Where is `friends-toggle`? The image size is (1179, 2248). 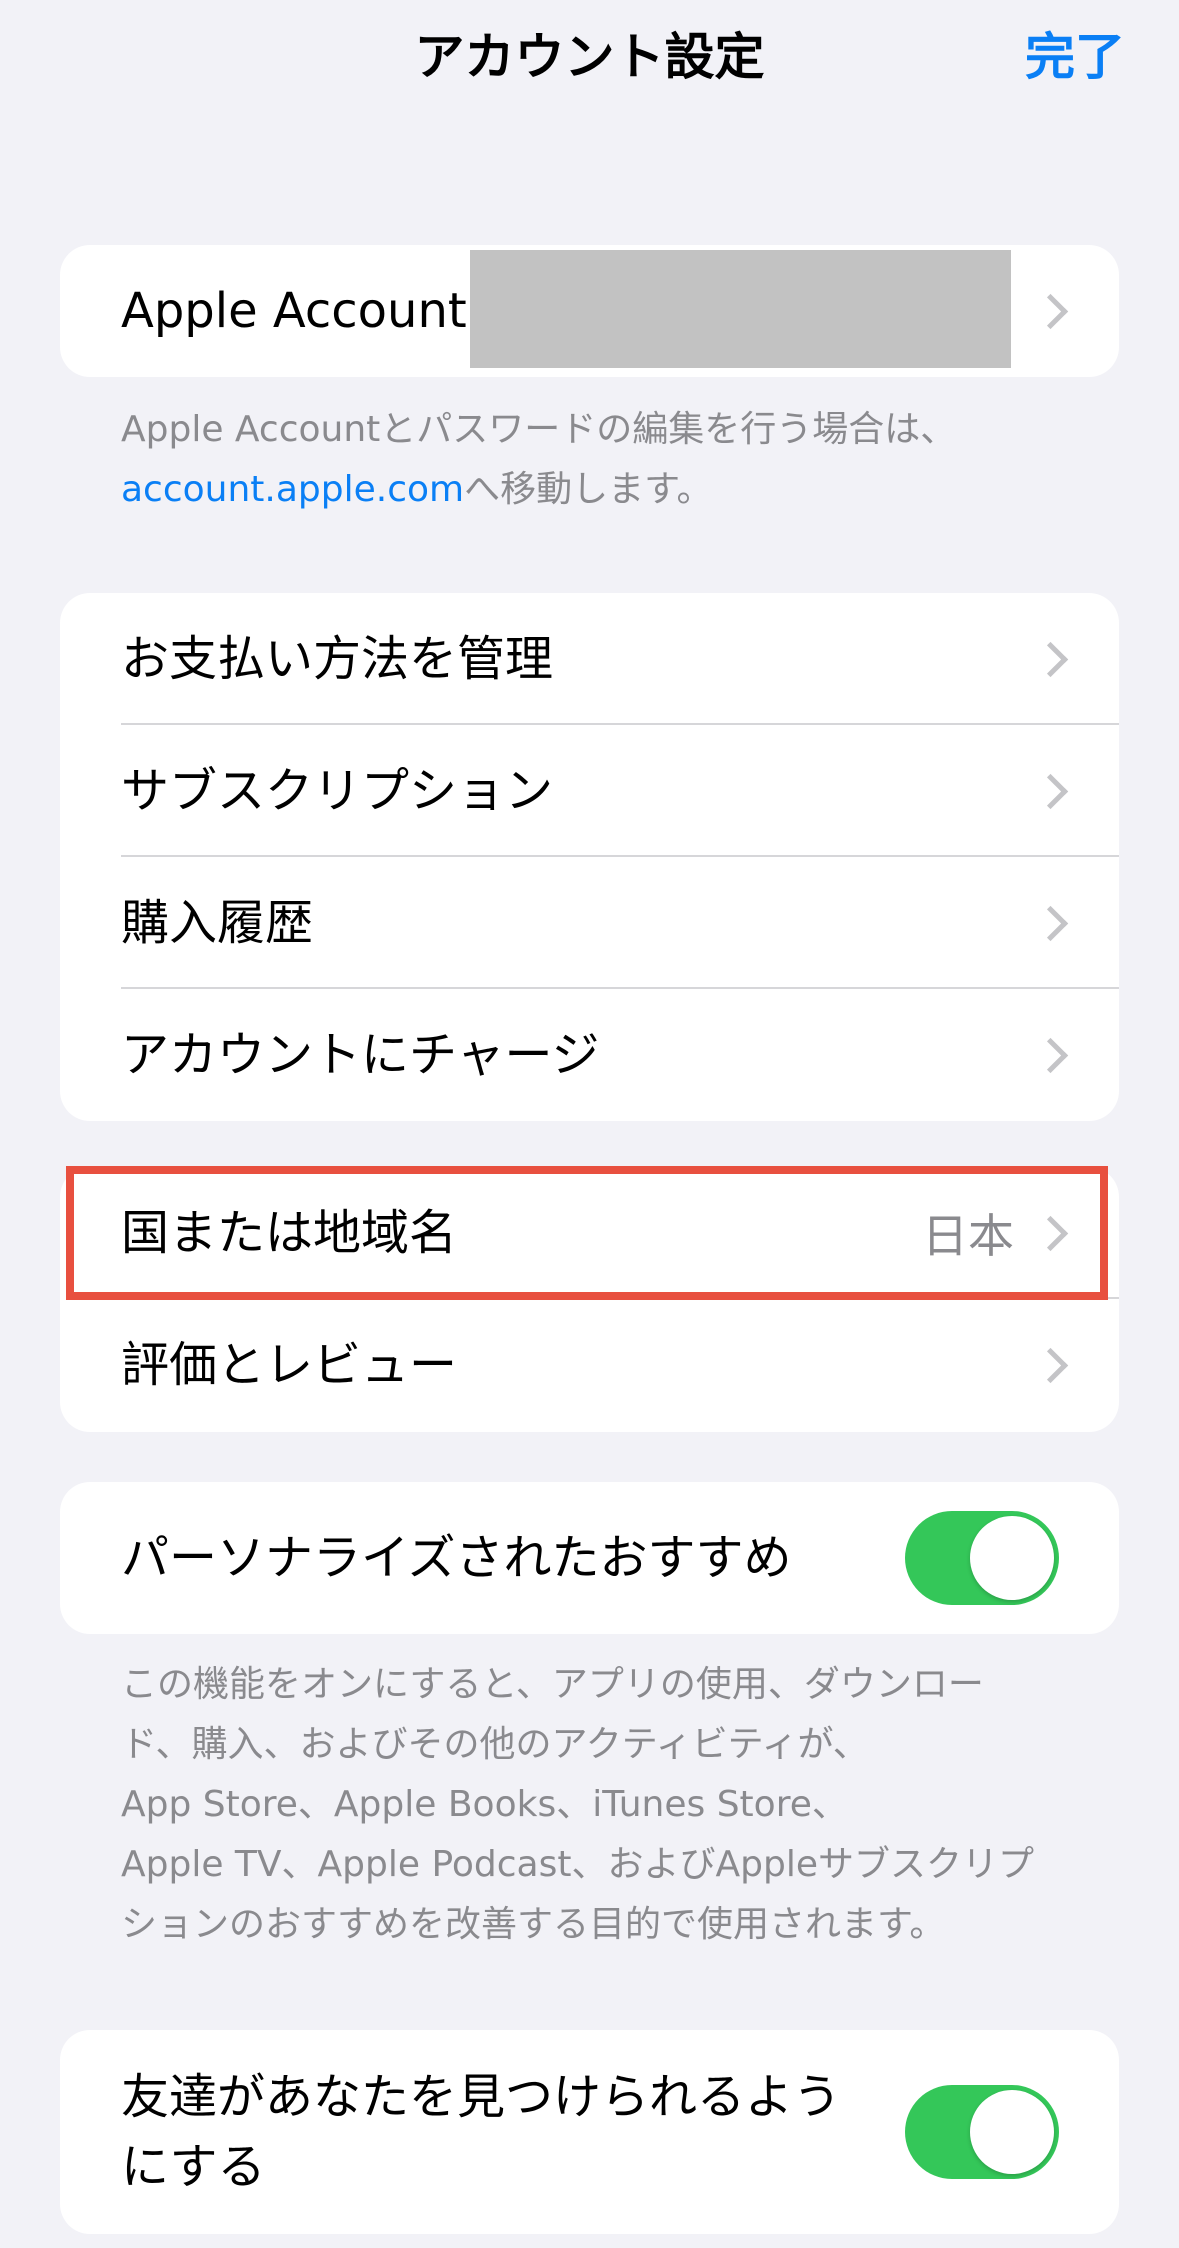 friends-toggle is located at coordinates (982, 2132).